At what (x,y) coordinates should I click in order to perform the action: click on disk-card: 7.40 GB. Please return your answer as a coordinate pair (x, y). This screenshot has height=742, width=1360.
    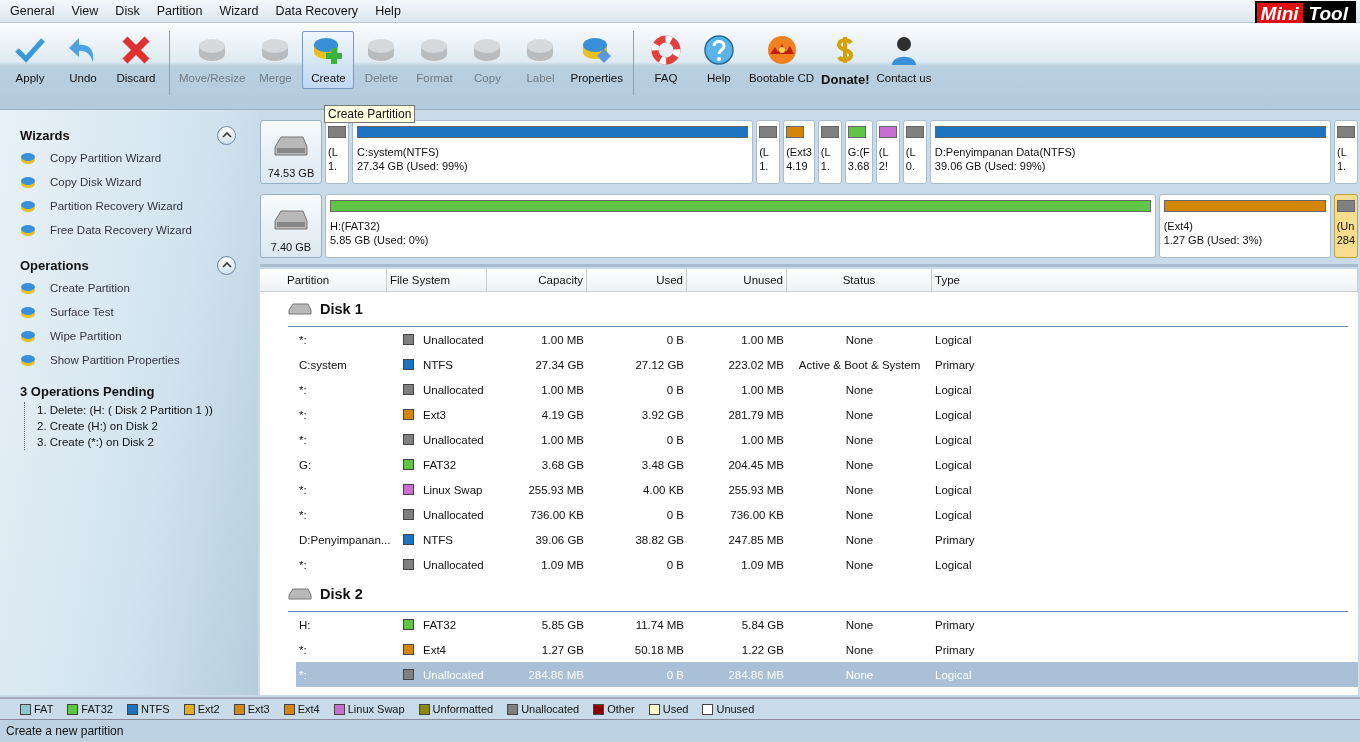
    Looking at the image, I should click on (291, 226).